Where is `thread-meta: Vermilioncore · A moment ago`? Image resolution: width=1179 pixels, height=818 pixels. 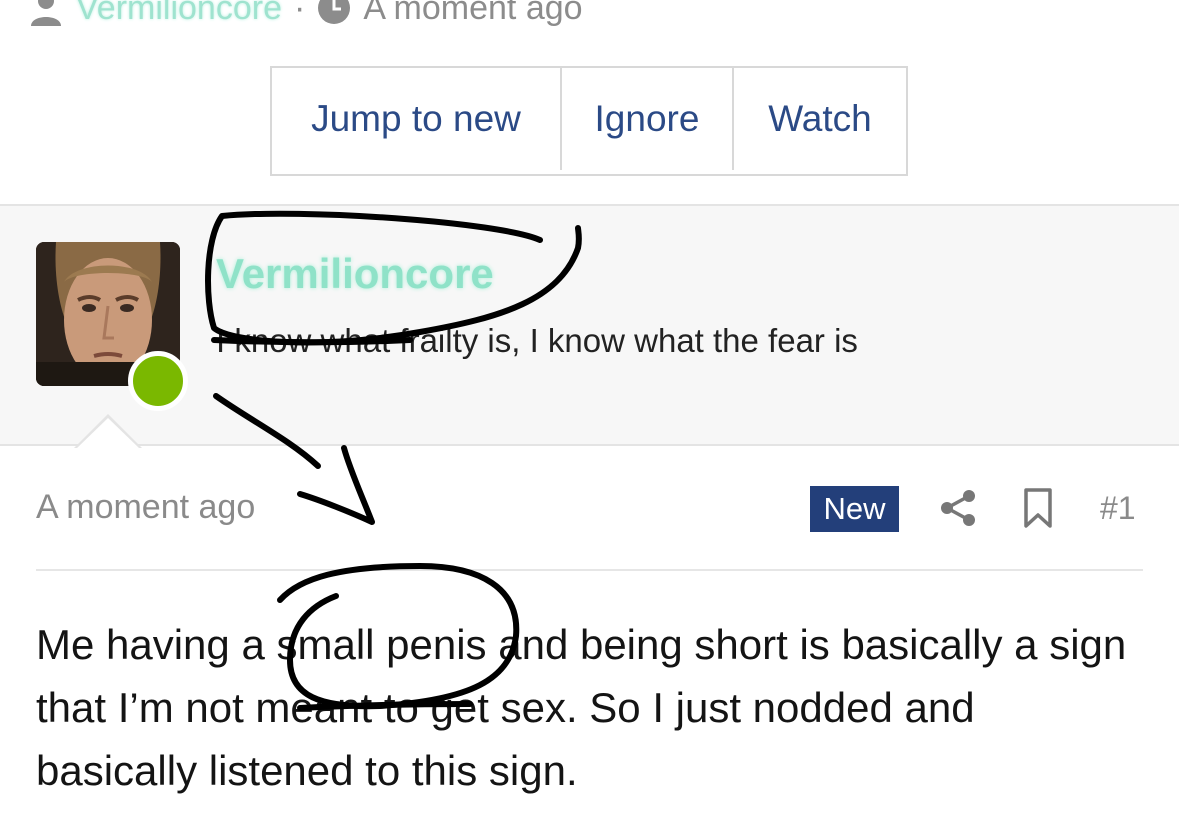
thread-meta: Vermilioncore · A moment ago is located at coordinates (305, 15).